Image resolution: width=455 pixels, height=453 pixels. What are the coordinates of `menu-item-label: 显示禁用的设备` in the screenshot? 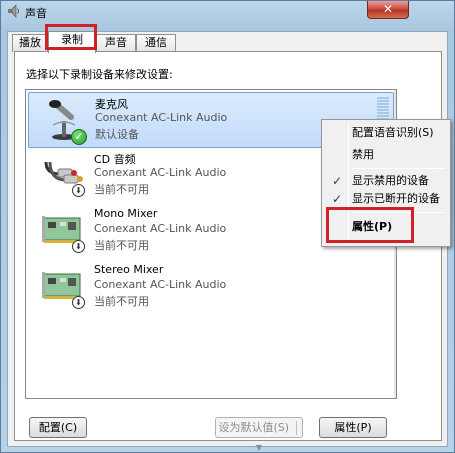 It's located at (390, 180).